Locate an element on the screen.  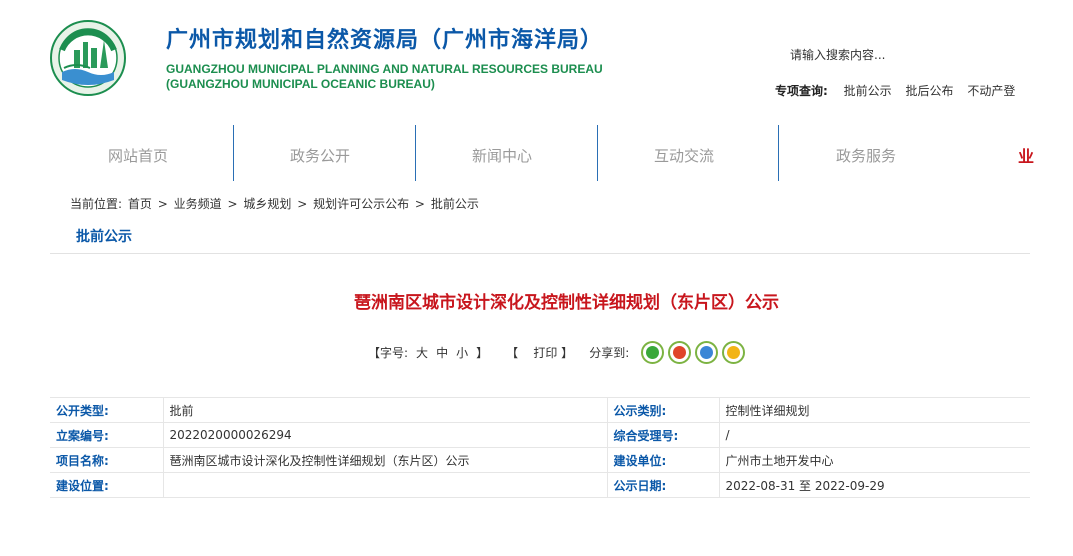
main-nav: 网站首页 政务公开 新闻中心 互动交流 政务服务 业 is located at coordinates (542, 153).